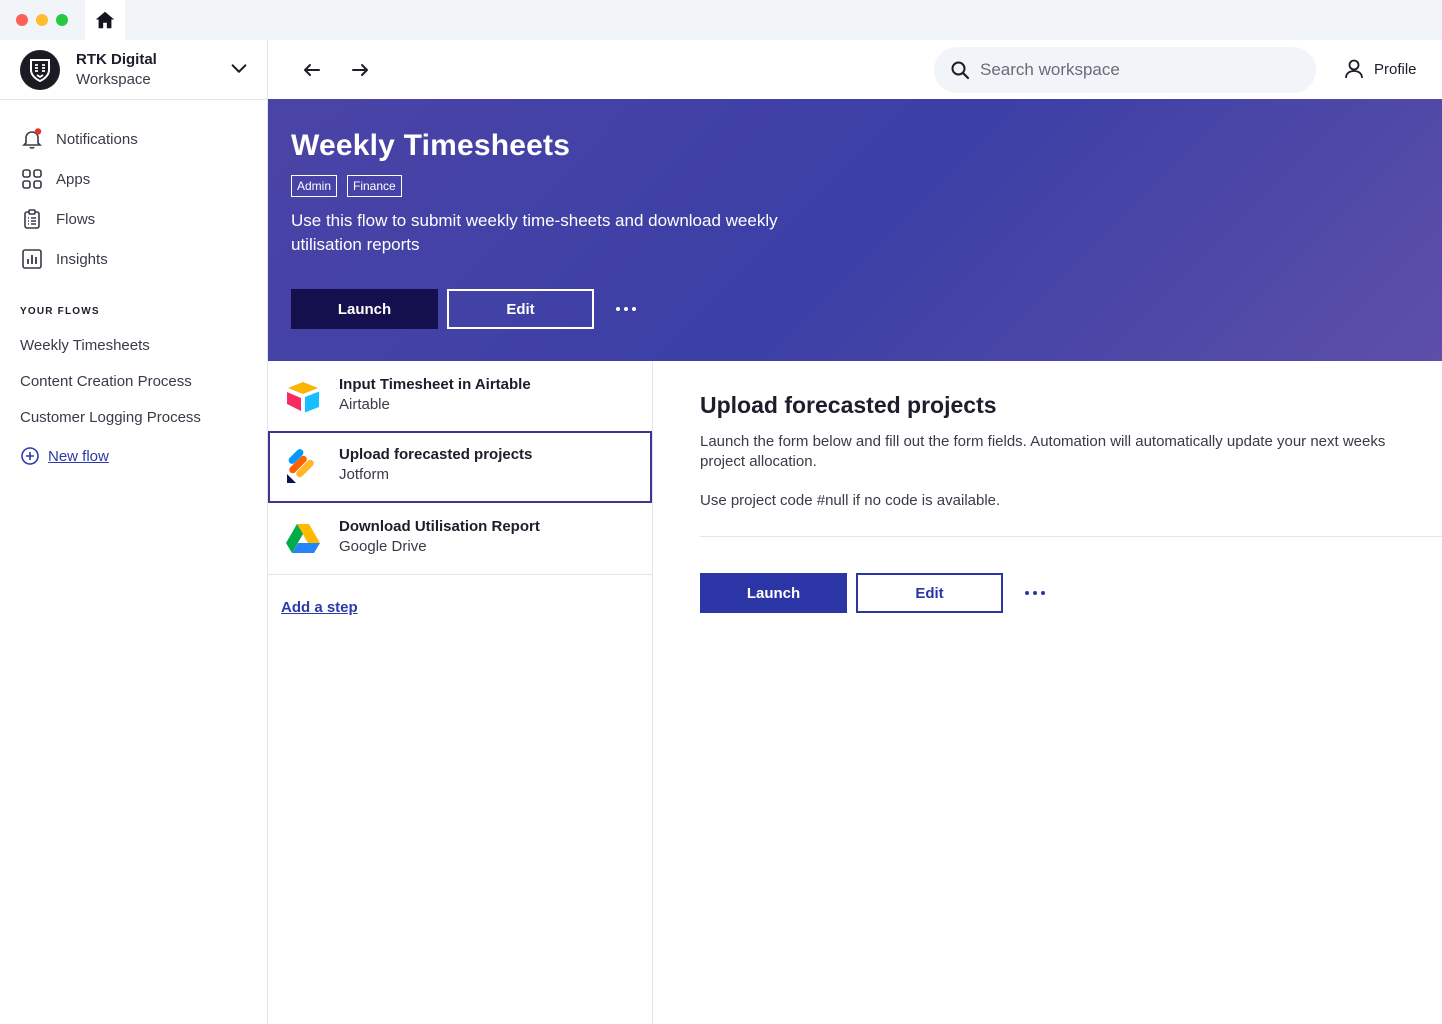  What do you see at coordinates (431, 145) in the screenshot?
I see `flow-title: Weekly Timesheets` at bounding box center [431, 145].